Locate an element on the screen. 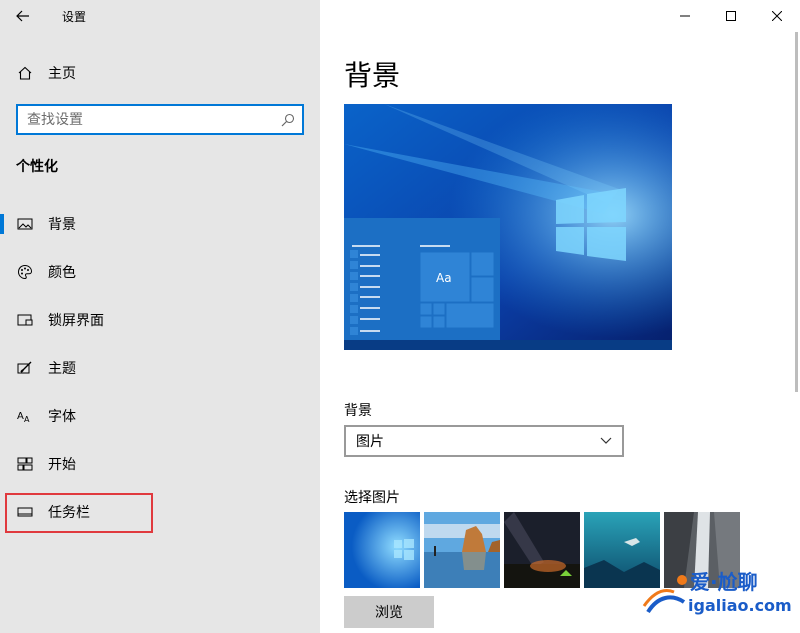 Image resolution: width=800 pixels, height=633 pixels. background-type-dropdown: 图片 is located at coordinates (484, 441).